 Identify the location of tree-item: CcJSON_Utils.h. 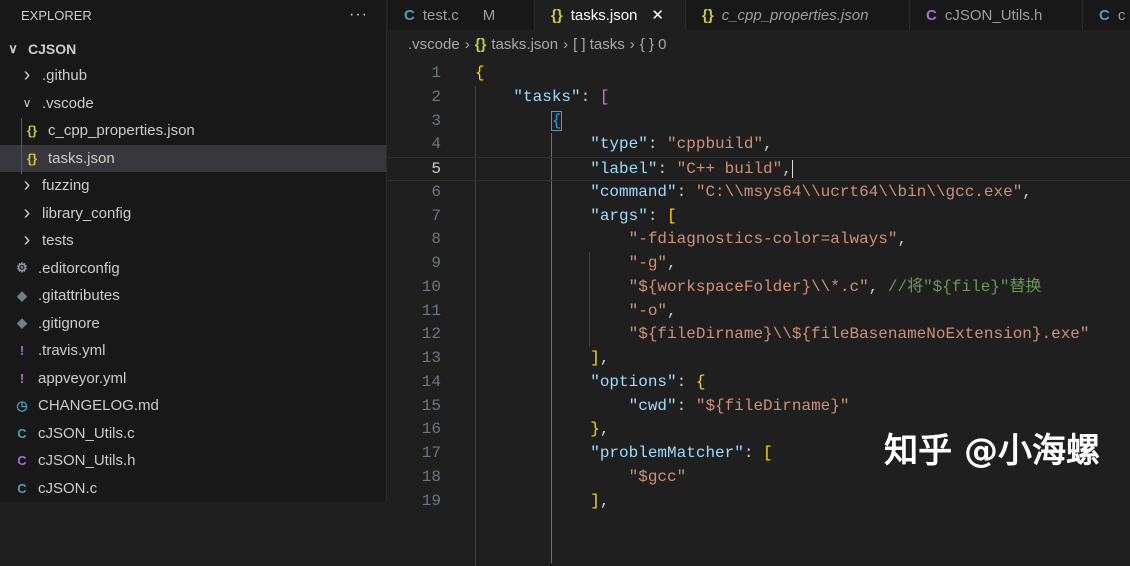
(193, 461).